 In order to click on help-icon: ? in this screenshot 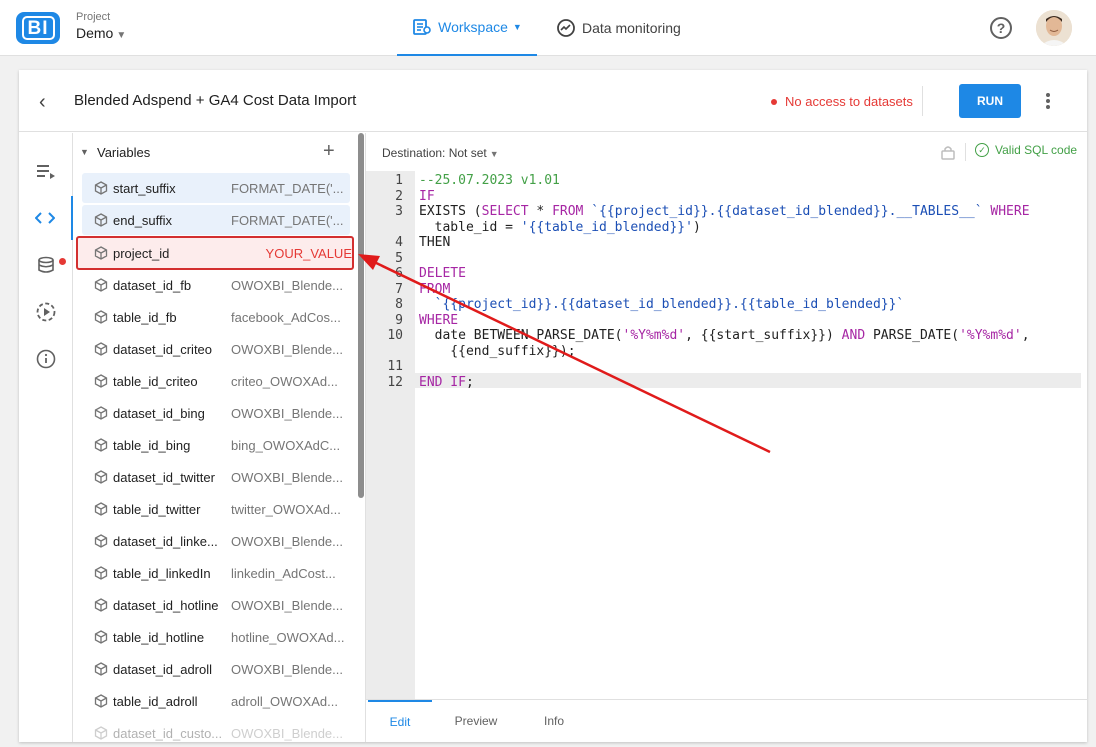, I will do `click(1001, 28)`.